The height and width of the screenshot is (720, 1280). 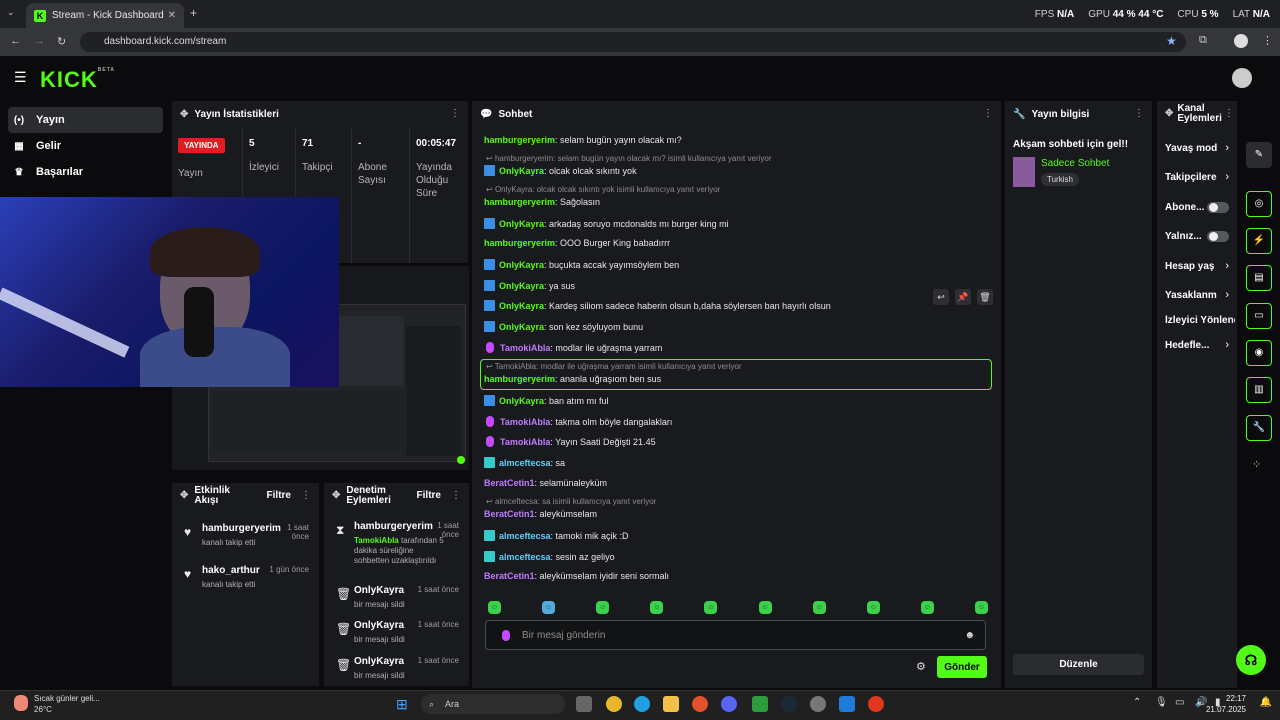 I want to click on category-name: Sadece Sohbet, so click(x=1075, y=163).